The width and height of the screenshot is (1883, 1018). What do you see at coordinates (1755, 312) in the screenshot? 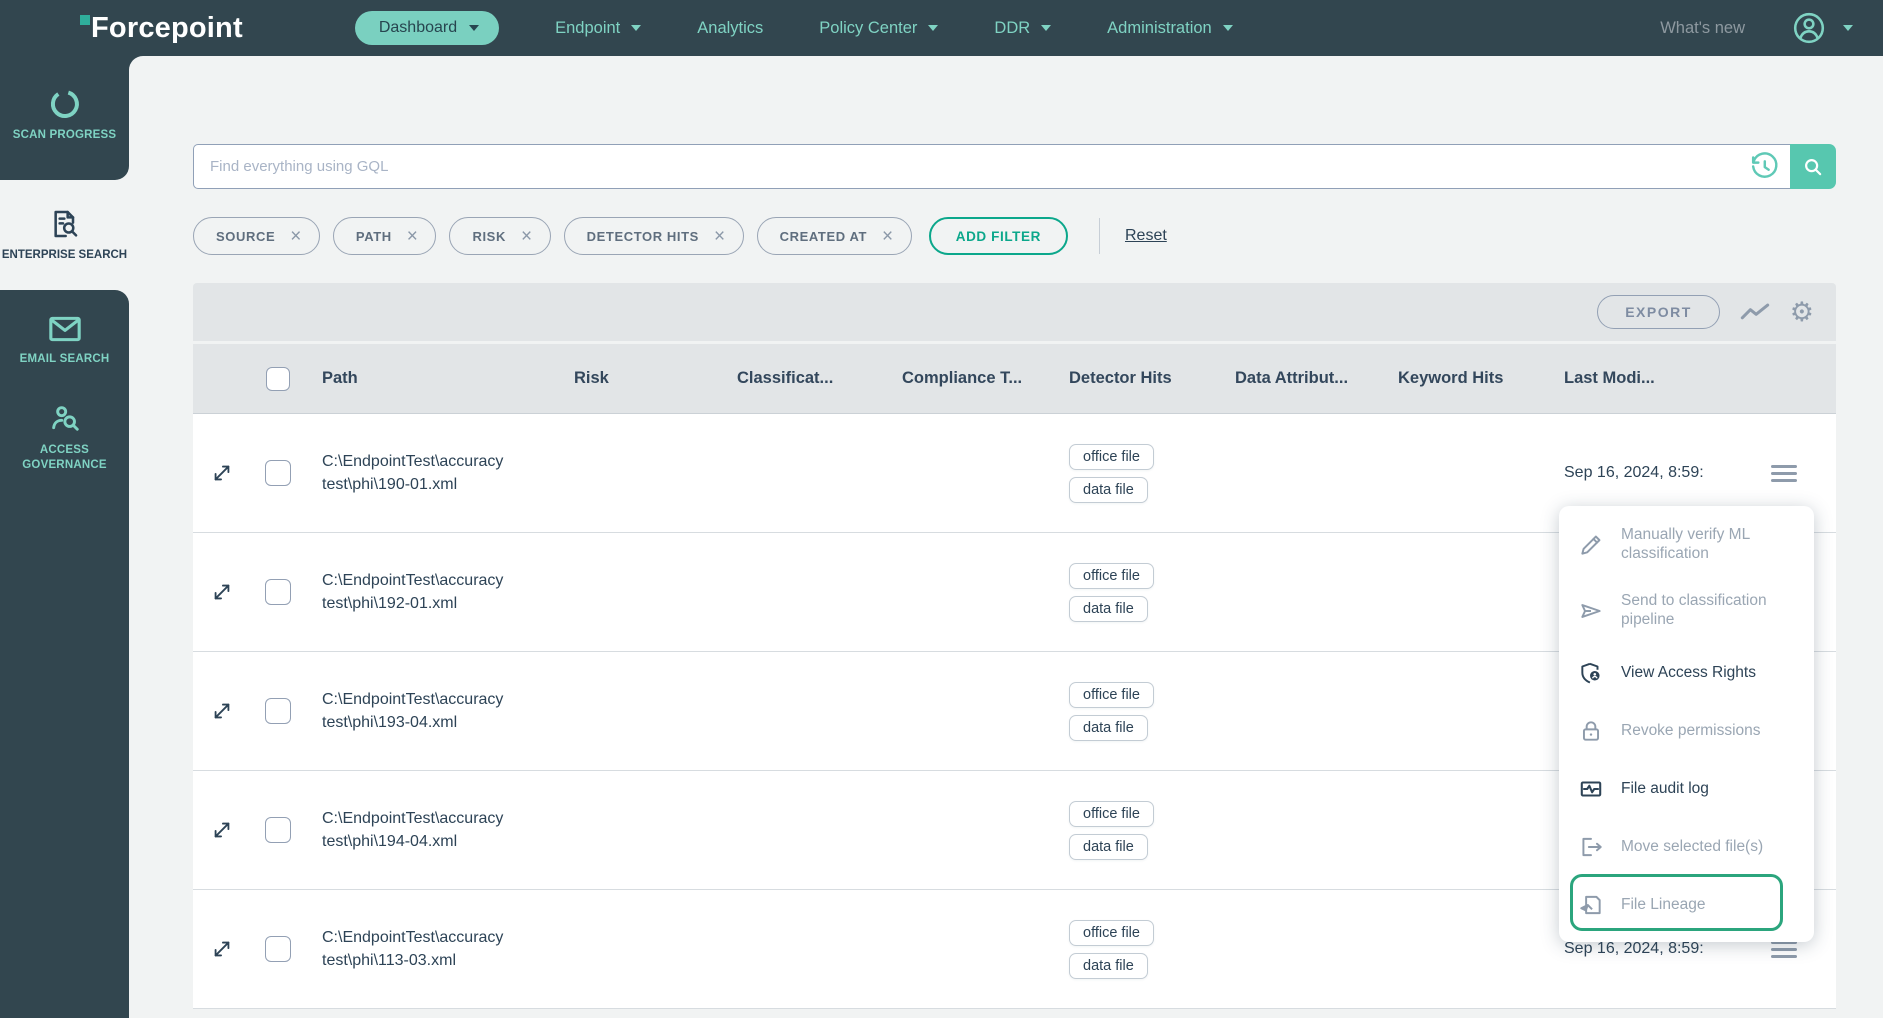
I see `trend-chart-icon` at bounding box center [1755, 312].